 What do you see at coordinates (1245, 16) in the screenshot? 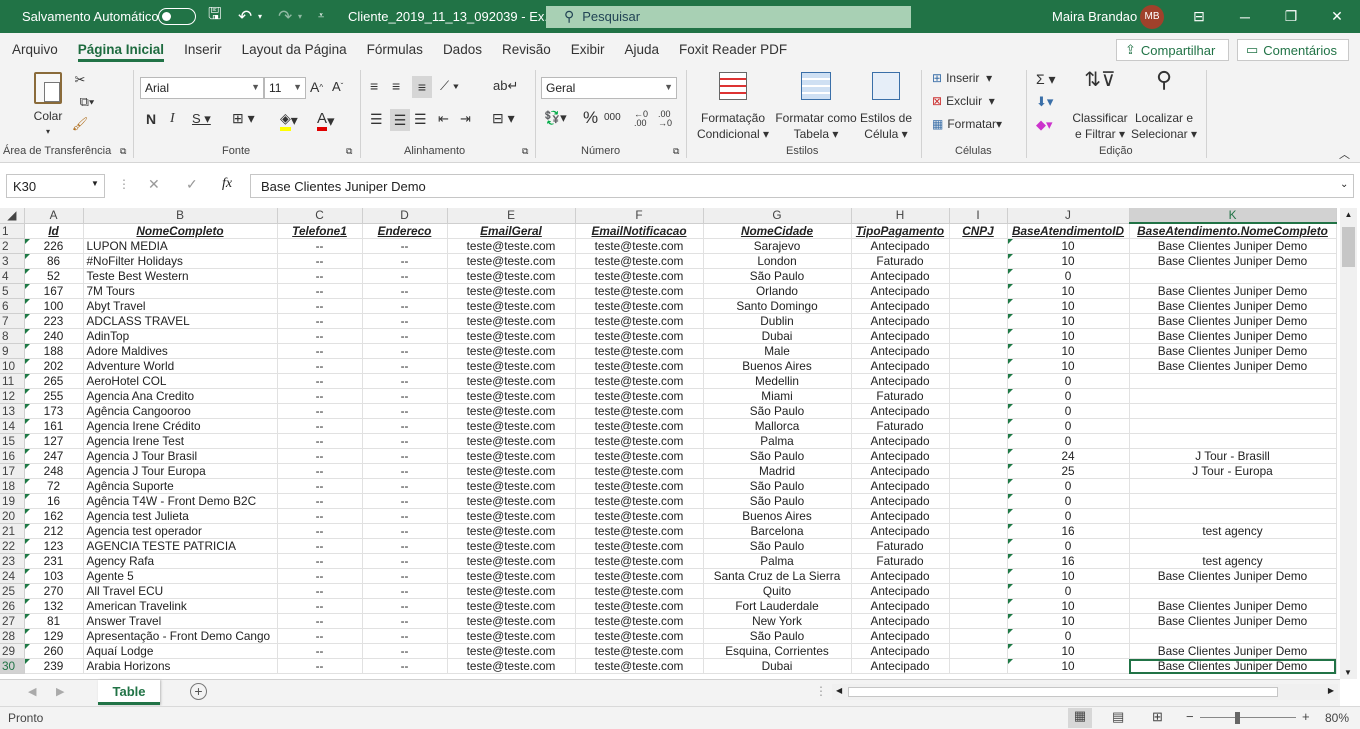
I see `minimize-icon: ─` at bounding box center [1245, 16].